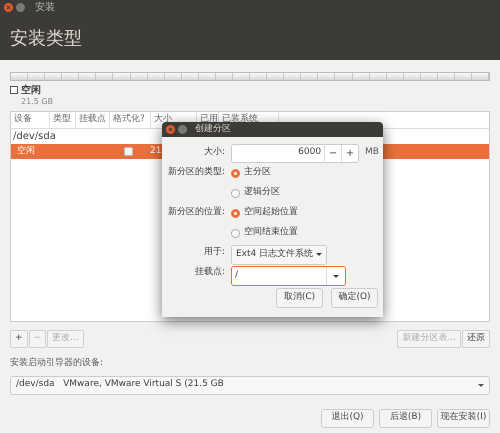 Image resolution: width=500 pixels, height=433 pixels. I want to click on window-title: 安装, so click(45, 7).